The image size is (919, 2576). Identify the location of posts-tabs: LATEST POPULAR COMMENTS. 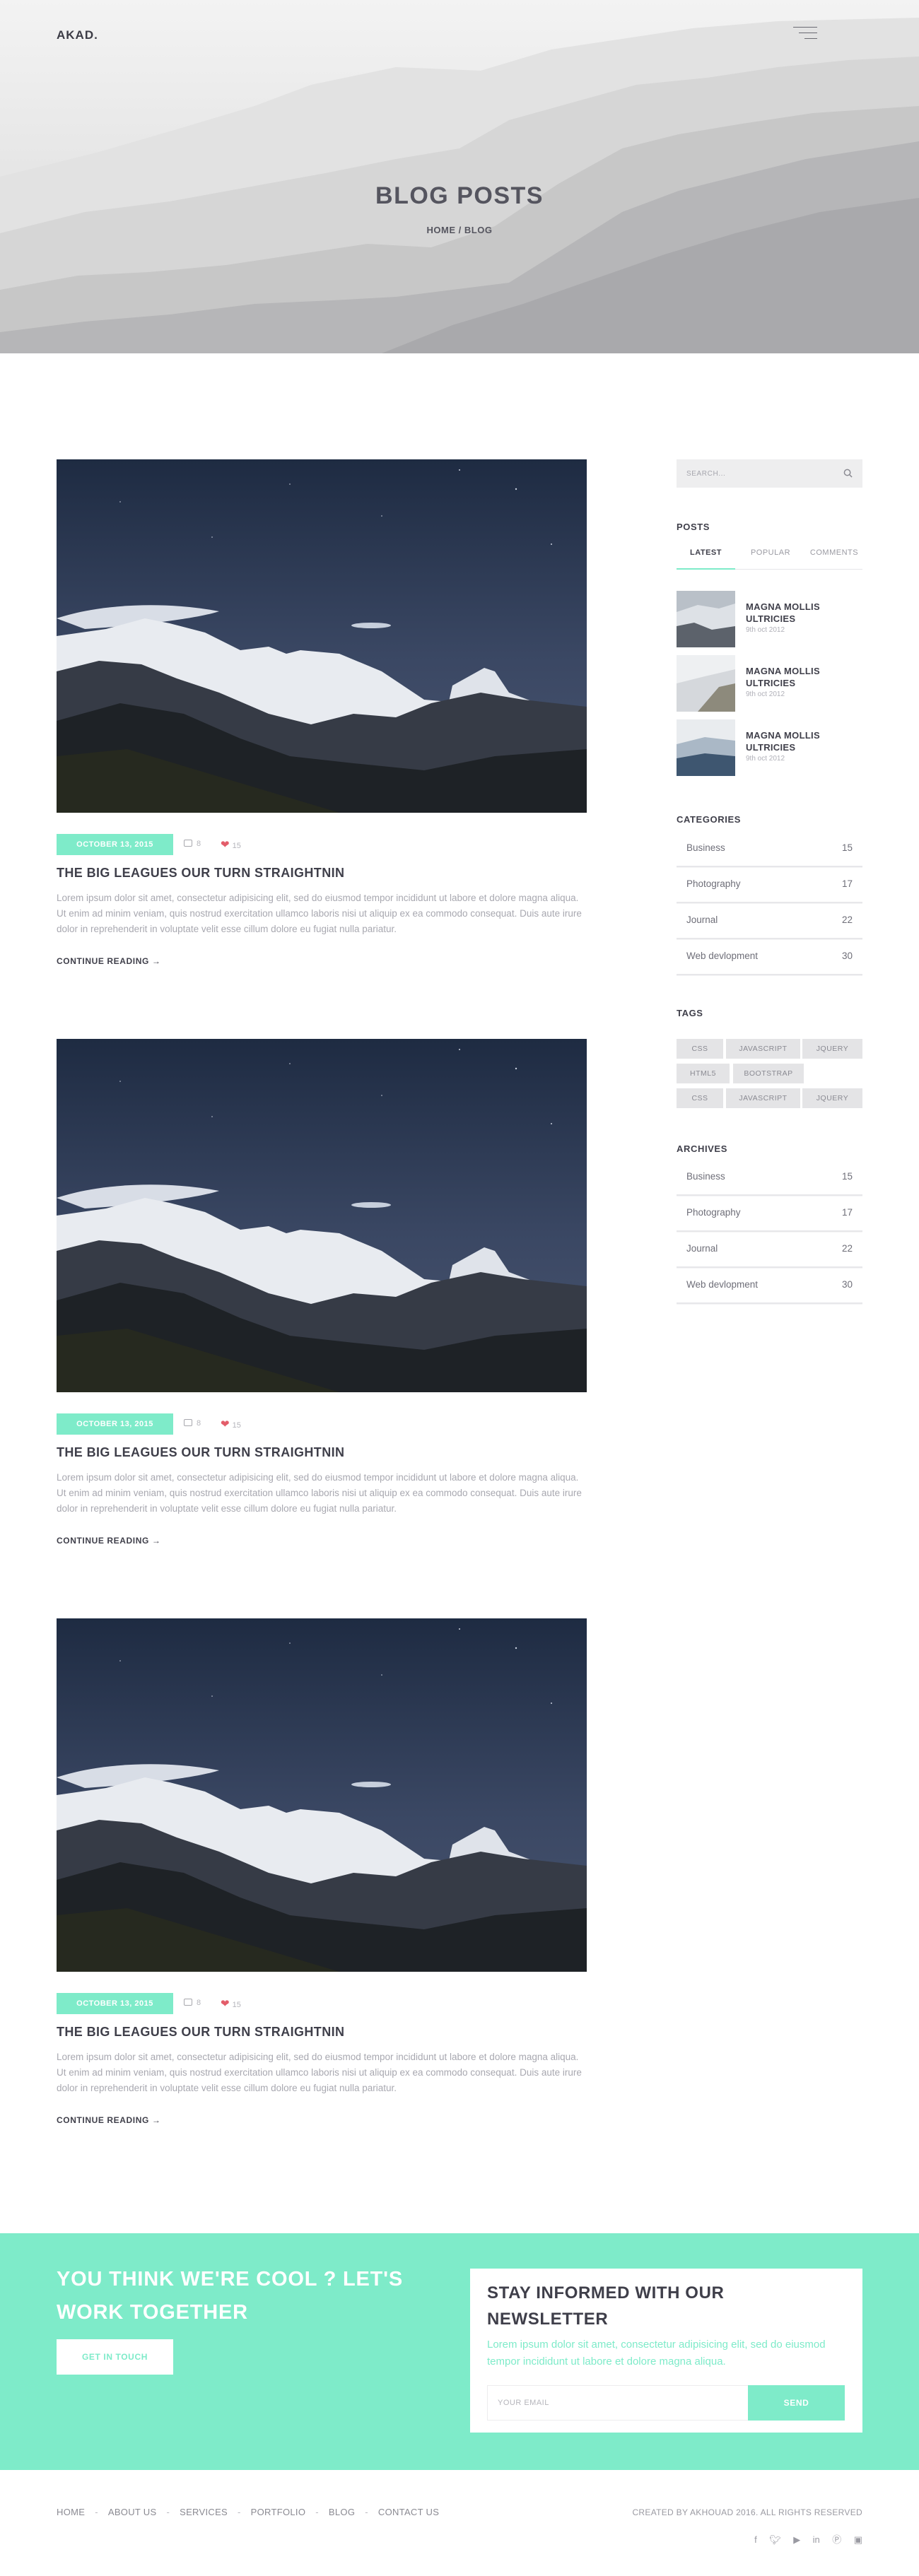
(769, 557).